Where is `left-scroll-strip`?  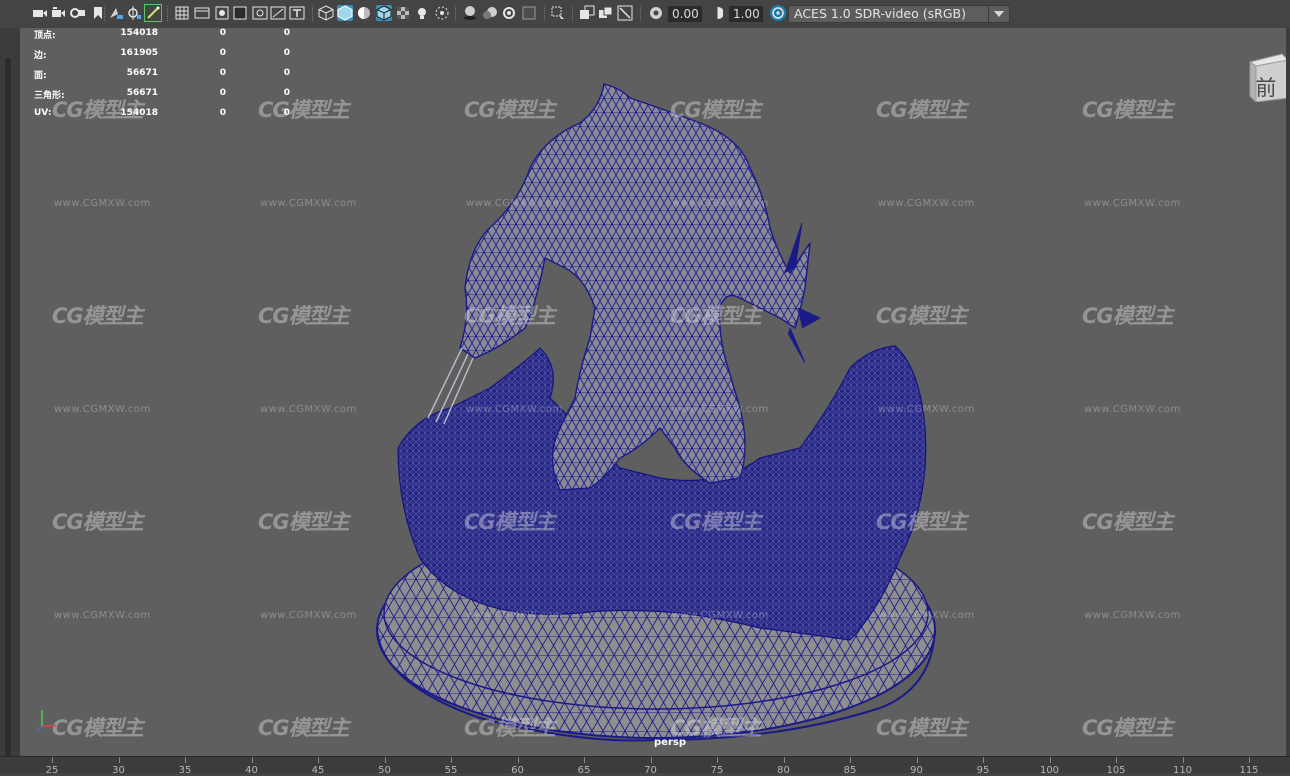 left-scroll-strip is located at coordinates (10, 393).